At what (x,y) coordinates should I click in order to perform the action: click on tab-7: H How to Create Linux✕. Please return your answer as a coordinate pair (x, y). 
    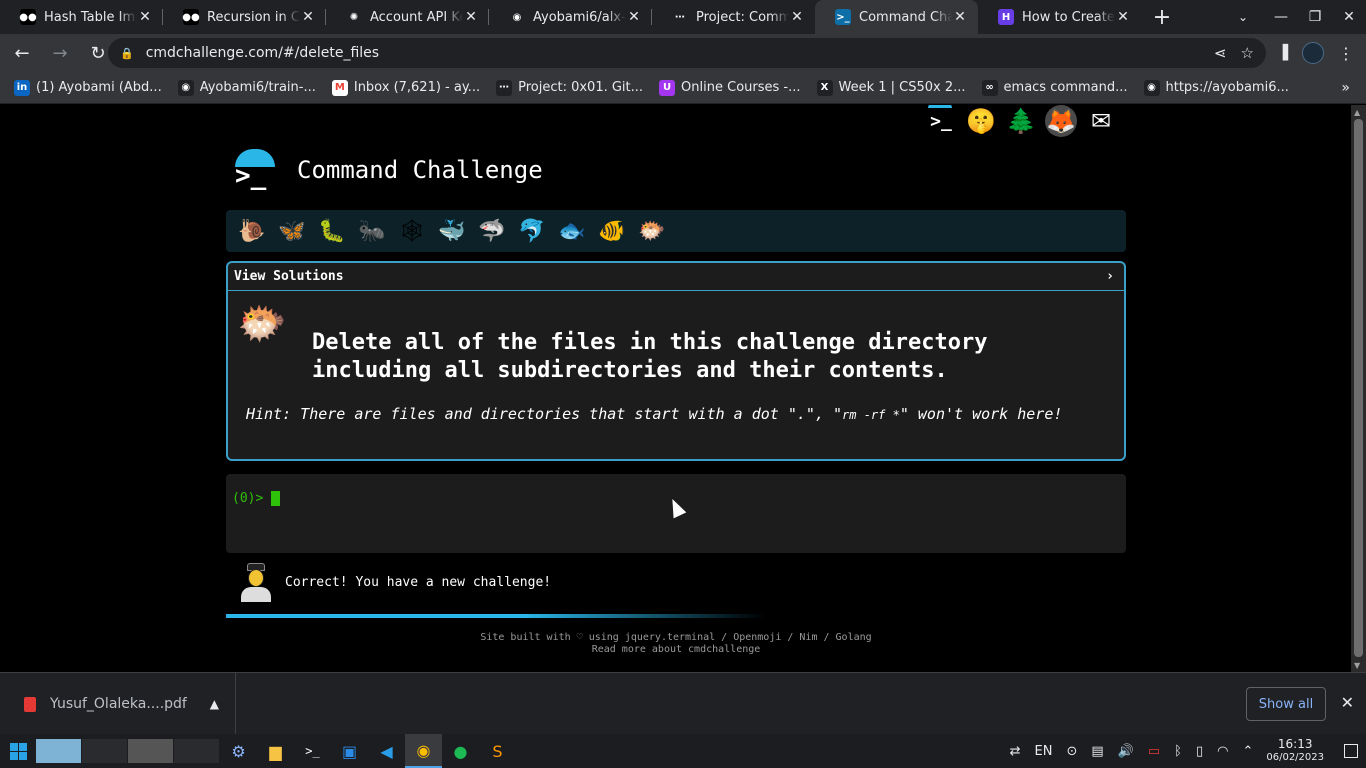
    Looking at the image, I should click on (1059, 17).